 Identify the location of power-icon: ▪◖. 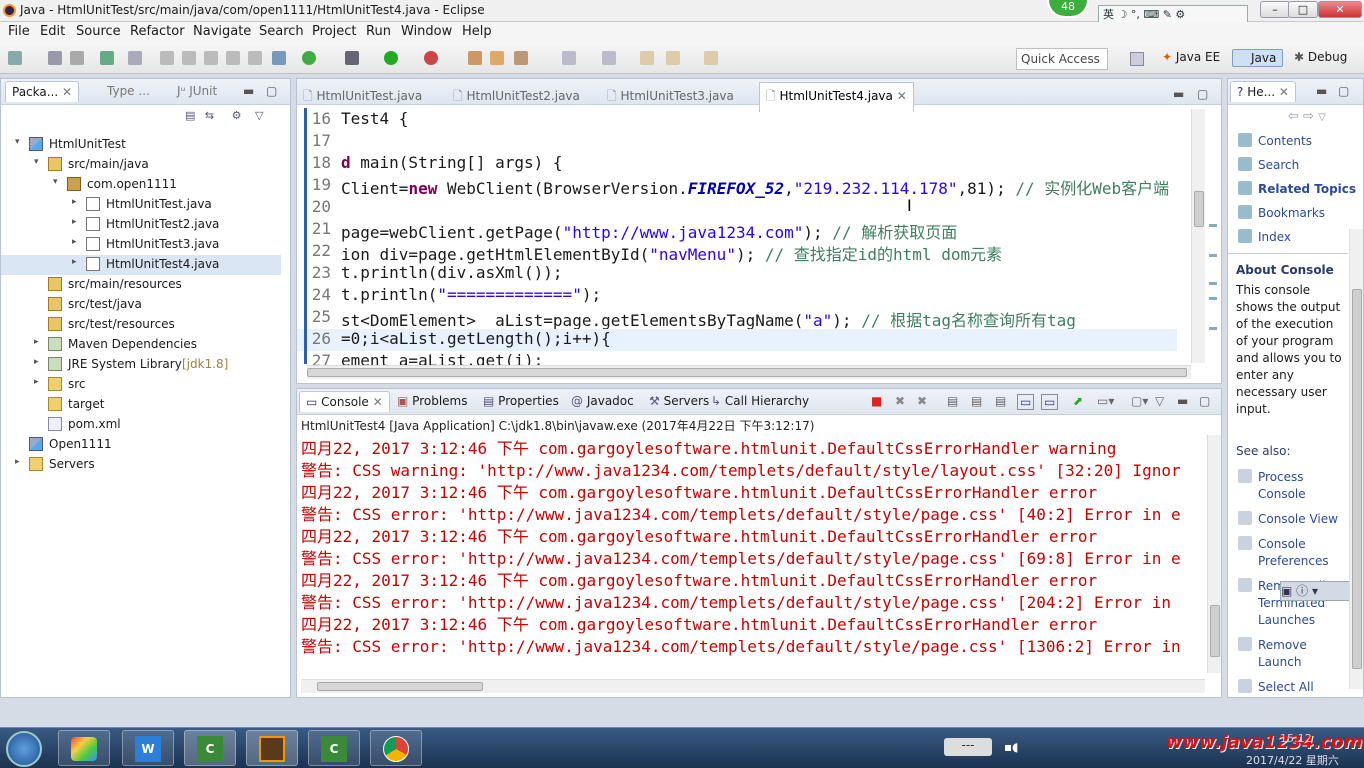
(1011, 747).